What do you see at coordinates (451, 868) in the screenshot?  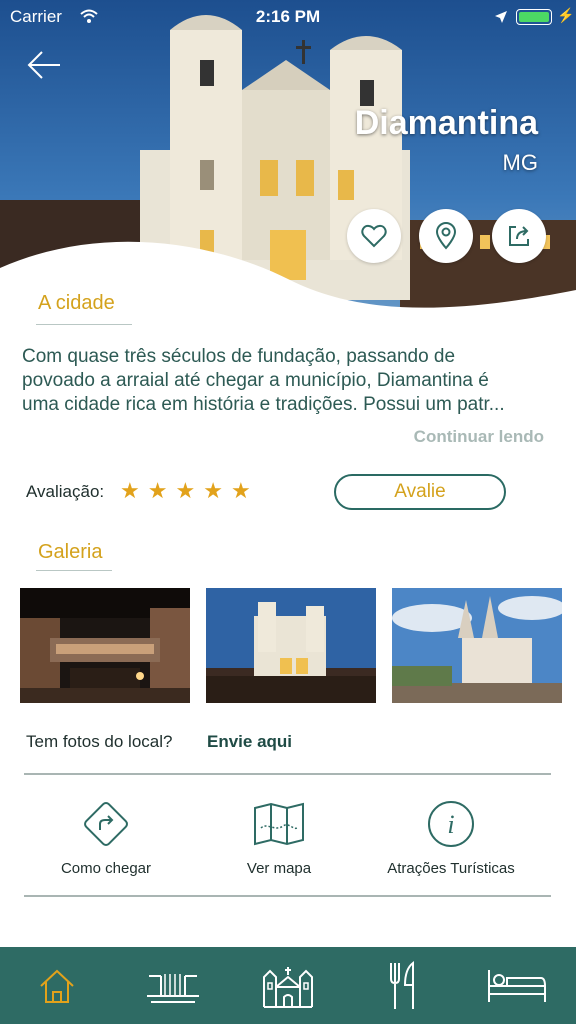 I see `action-label: Atrações Turísticas` at bounding box center [451, 868].